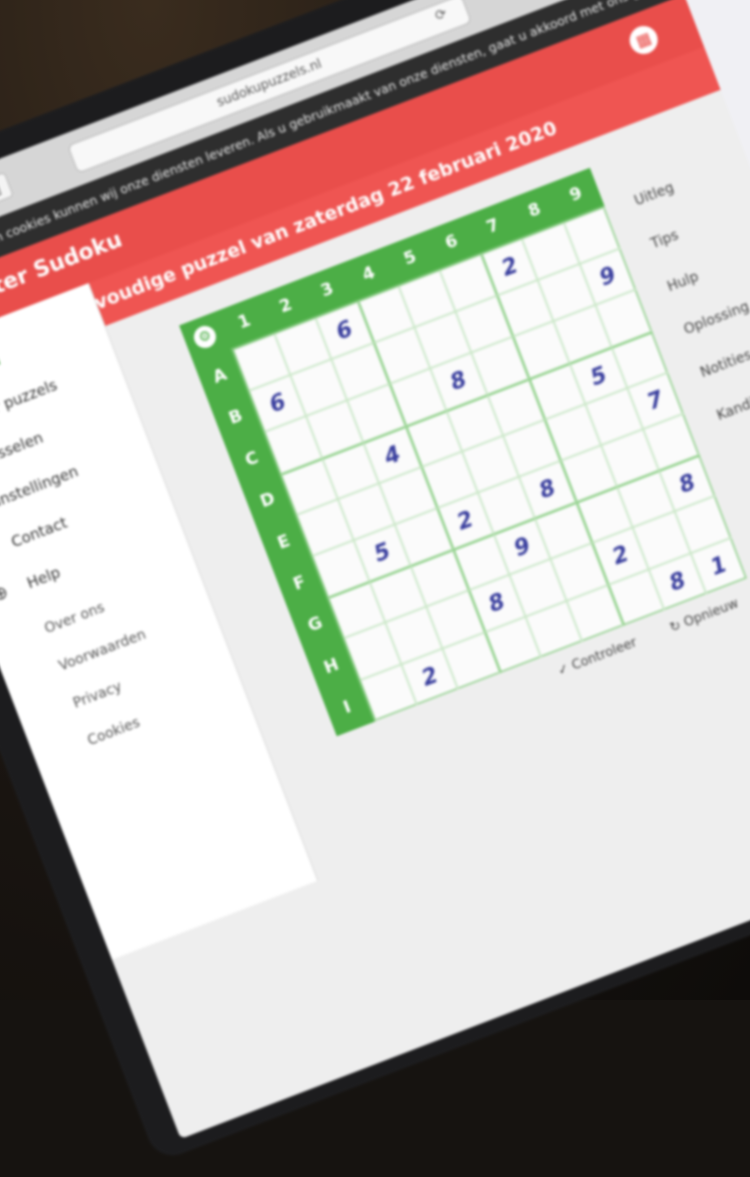 This screenshot has width=750, height=1177. I want to click on side-option: Uitleg, so click(654, 195).